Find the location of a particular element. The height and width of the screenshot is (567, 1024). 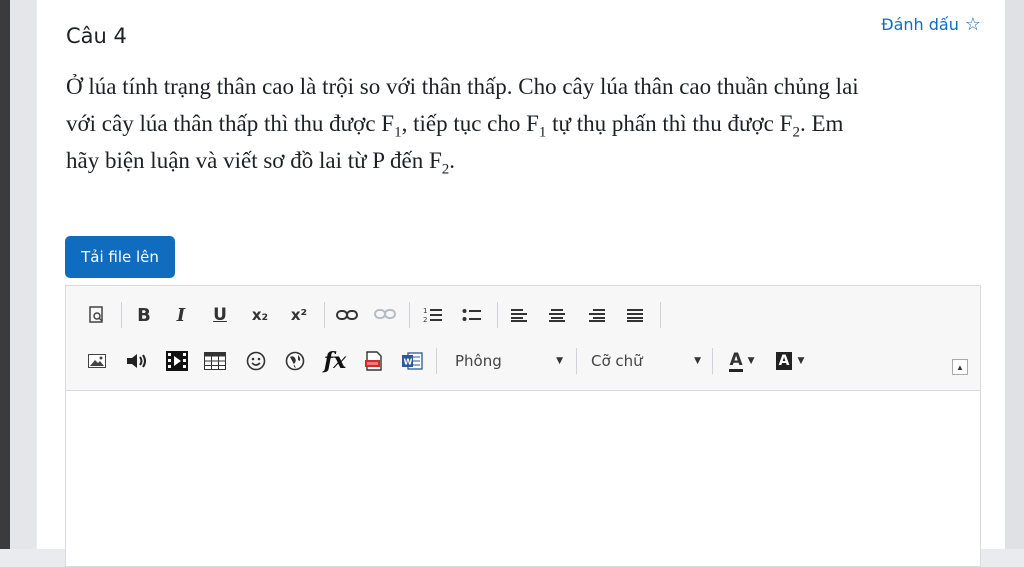

text-color-label: A is located at coordinates (736, 360).